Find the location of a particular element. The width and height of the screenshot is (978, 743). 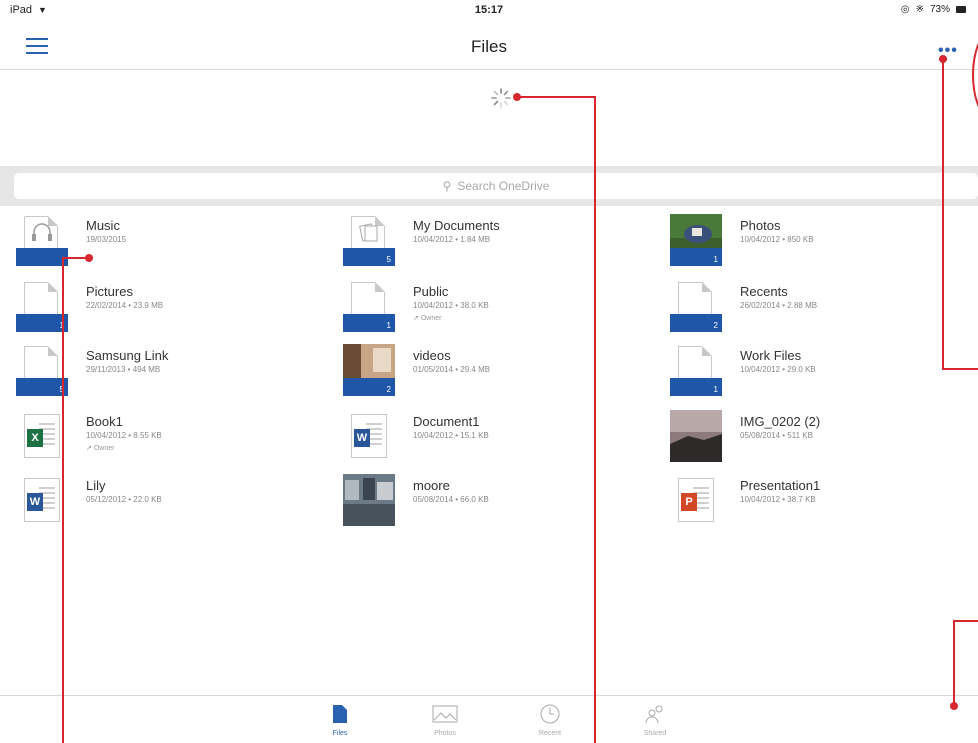

search-icon: ⚲ is located at coordinates (447, 186).